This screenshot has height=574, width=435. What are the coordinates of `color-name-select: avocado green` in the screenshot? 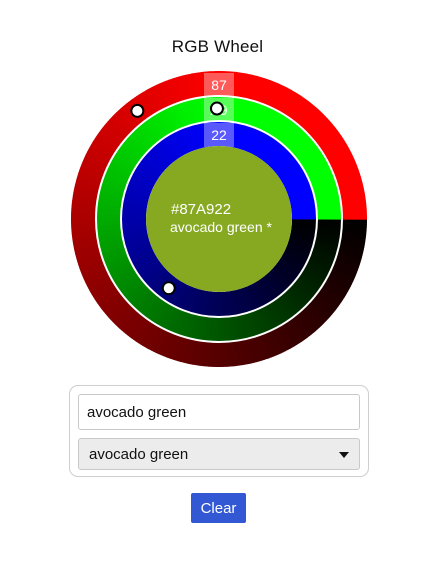 It's located at (219, 454).